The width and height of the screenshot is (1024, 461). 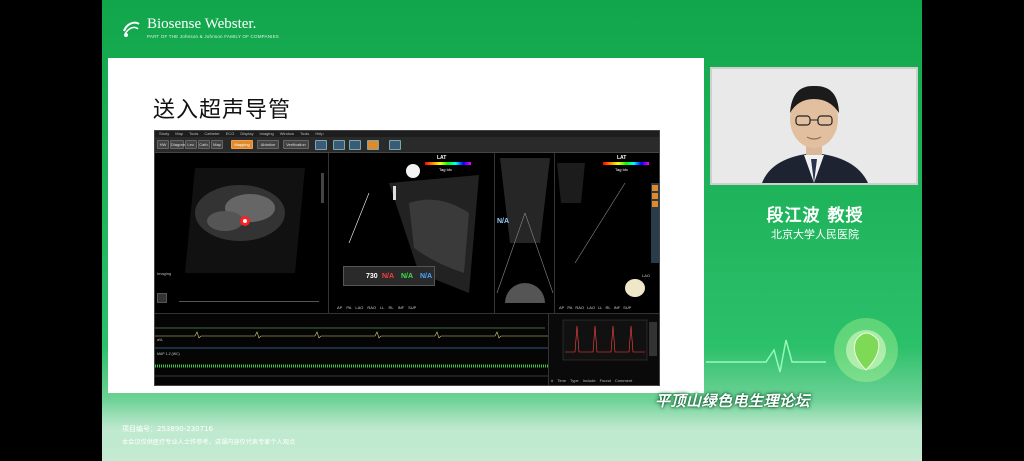 What do you see at coordinates (609, 340) in the screenshot?
I see `map-histogram` at bounding box center [609, 340].